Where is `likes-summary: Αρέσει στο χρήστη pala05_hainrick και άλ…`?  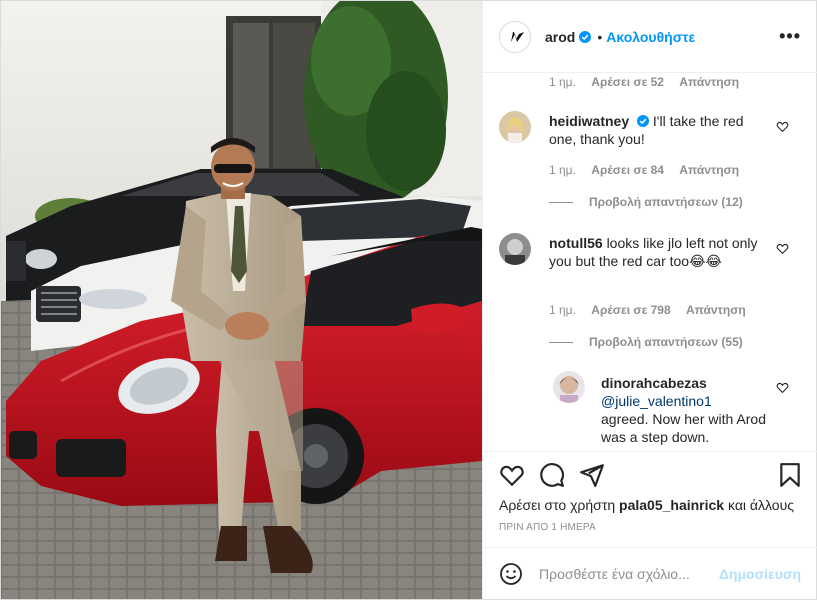 likes-summary: Αρέσει στο χρήστη pala05_hainrick και άλ… is located at coordinates (646, 505).